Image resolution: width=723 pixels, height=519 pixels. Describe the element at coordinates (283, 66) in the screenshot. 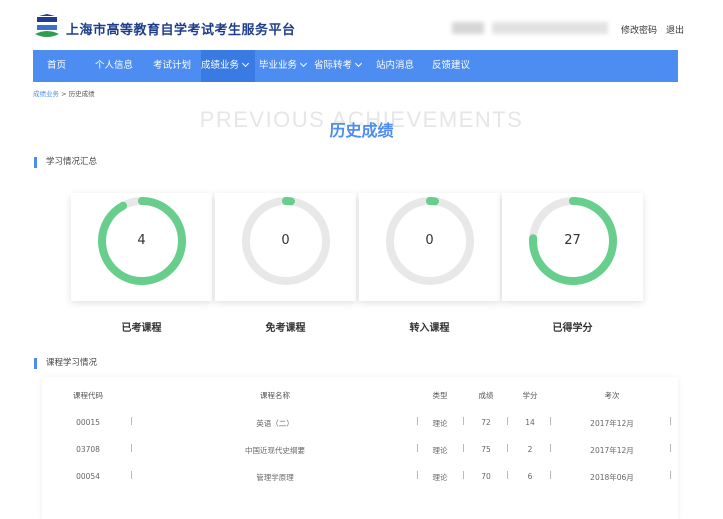

I see `nav-item-graduation: 毕业业务` at that location.